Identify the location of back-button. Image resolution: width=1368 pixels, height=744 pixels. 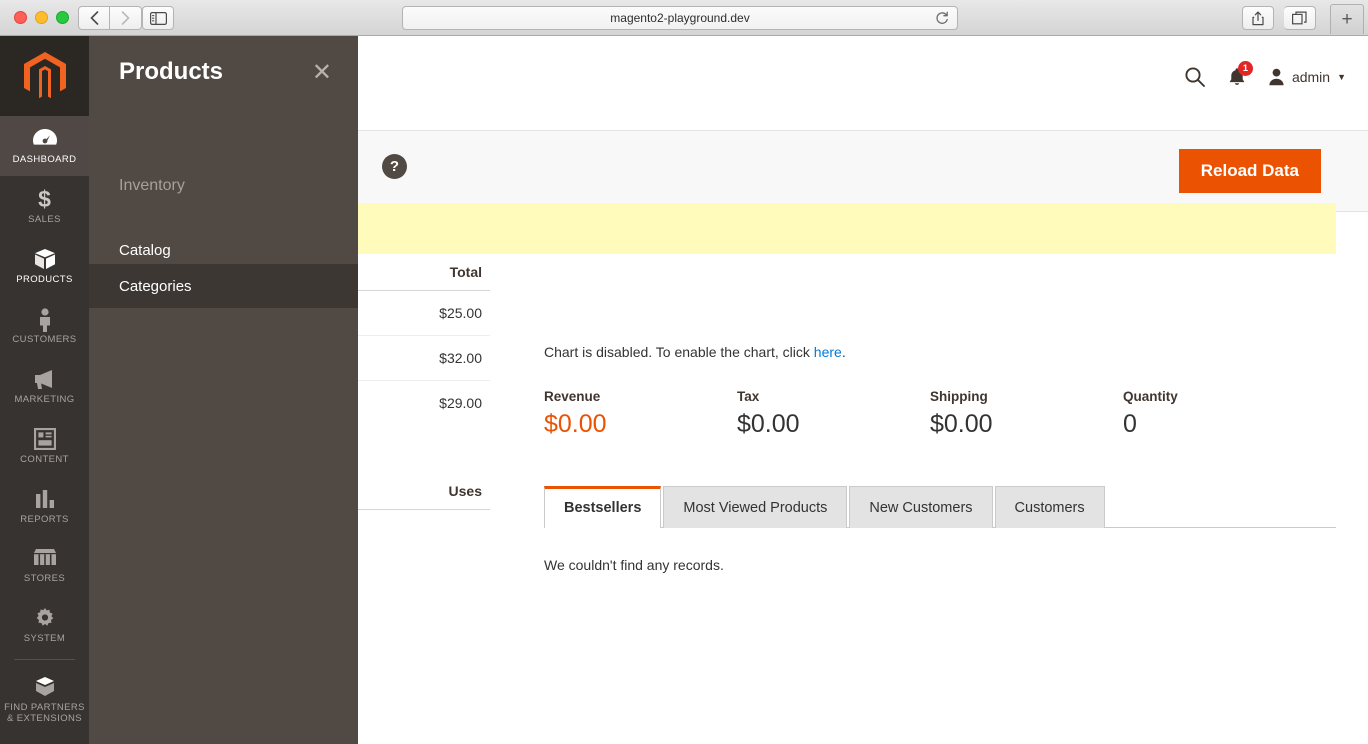
(94, 18).